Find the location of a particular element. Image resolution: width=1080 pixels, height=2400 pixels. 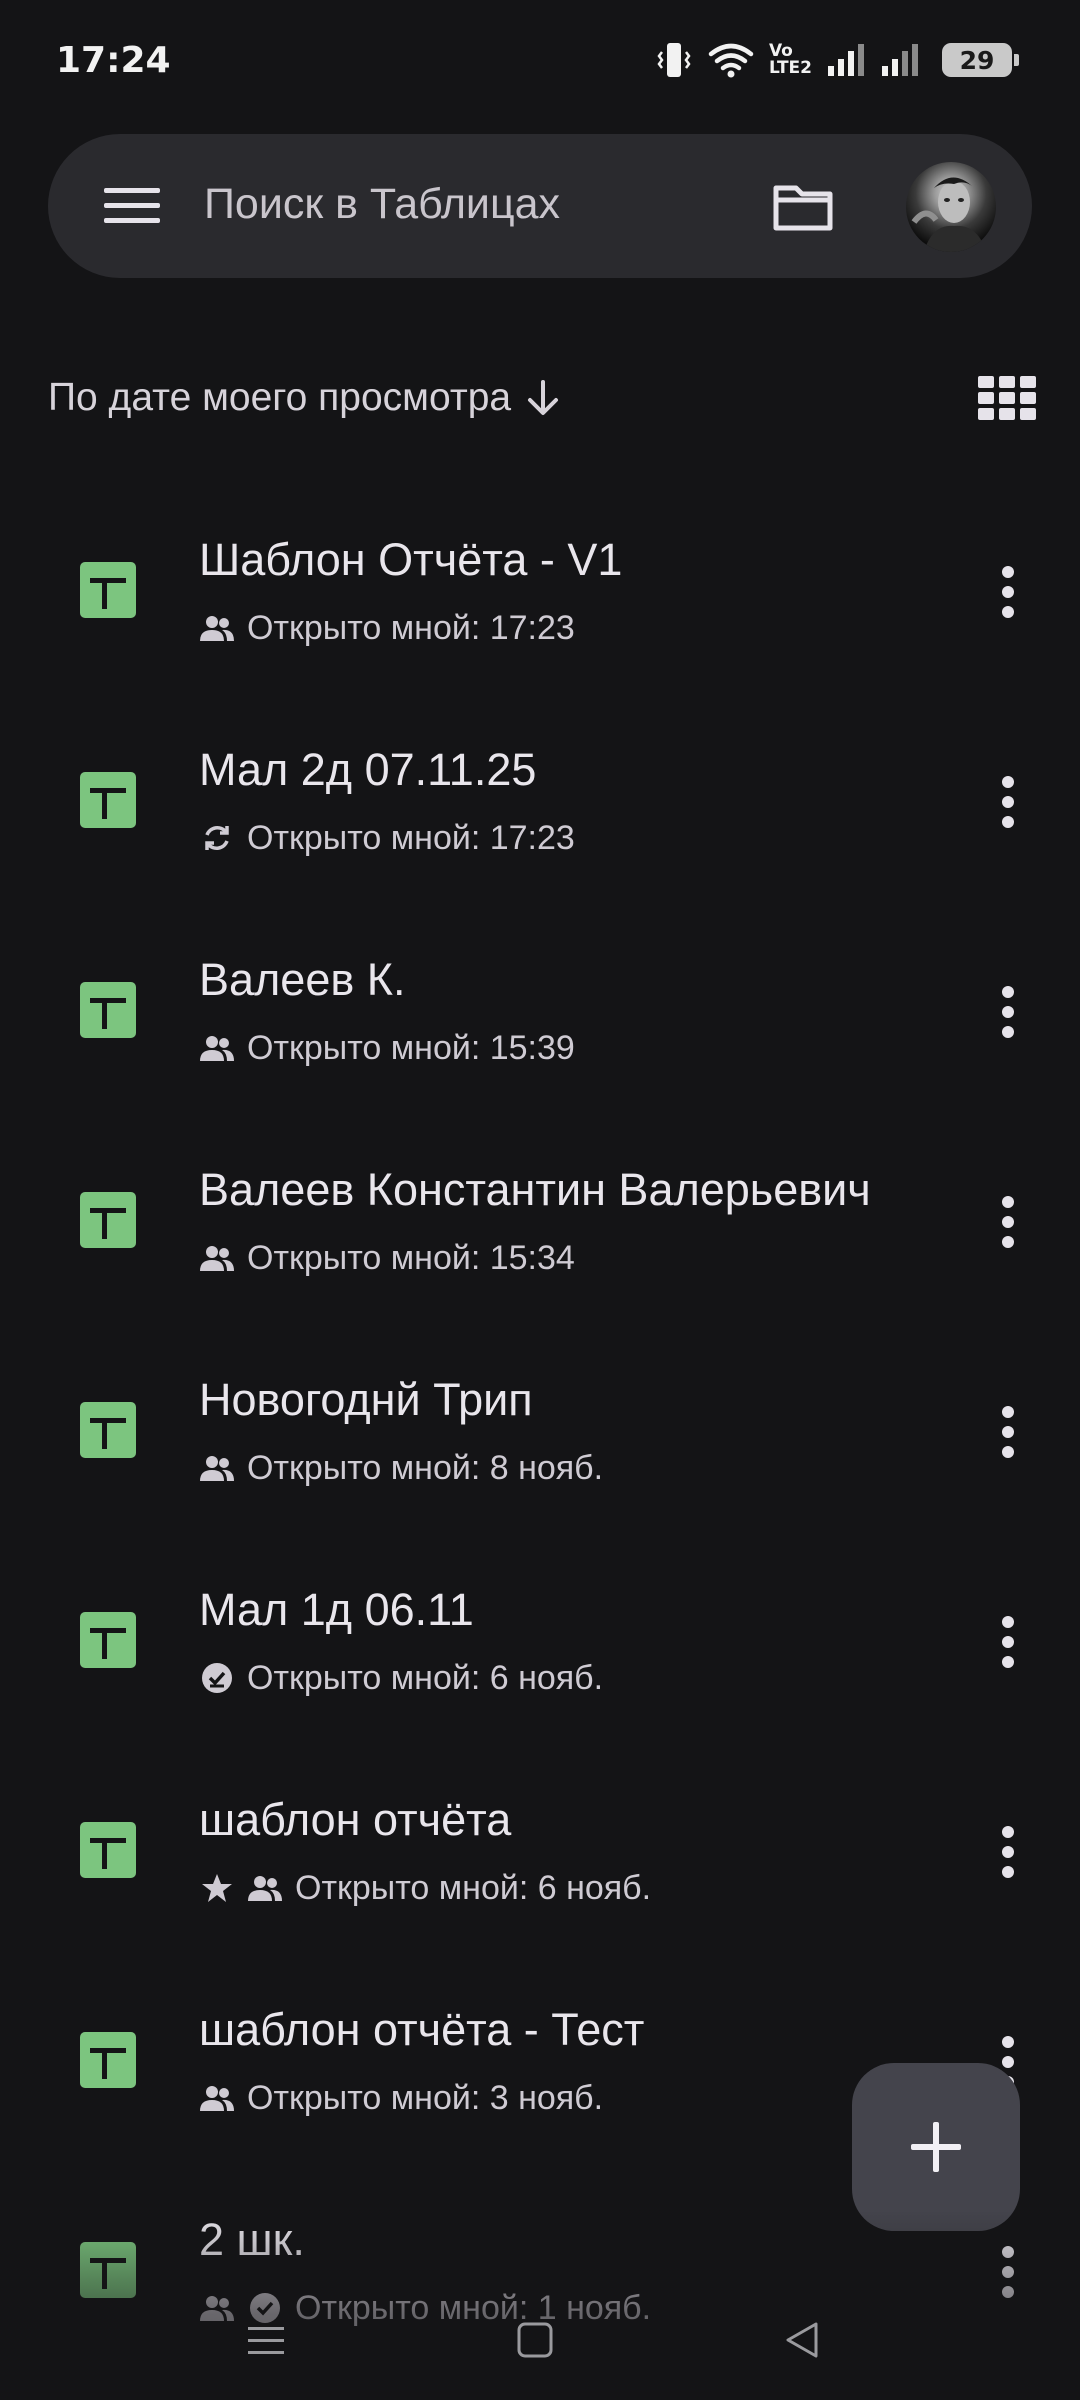

file-opened-text: Открыто мной: 8 нояб. is located at coordinates (425, 1467).